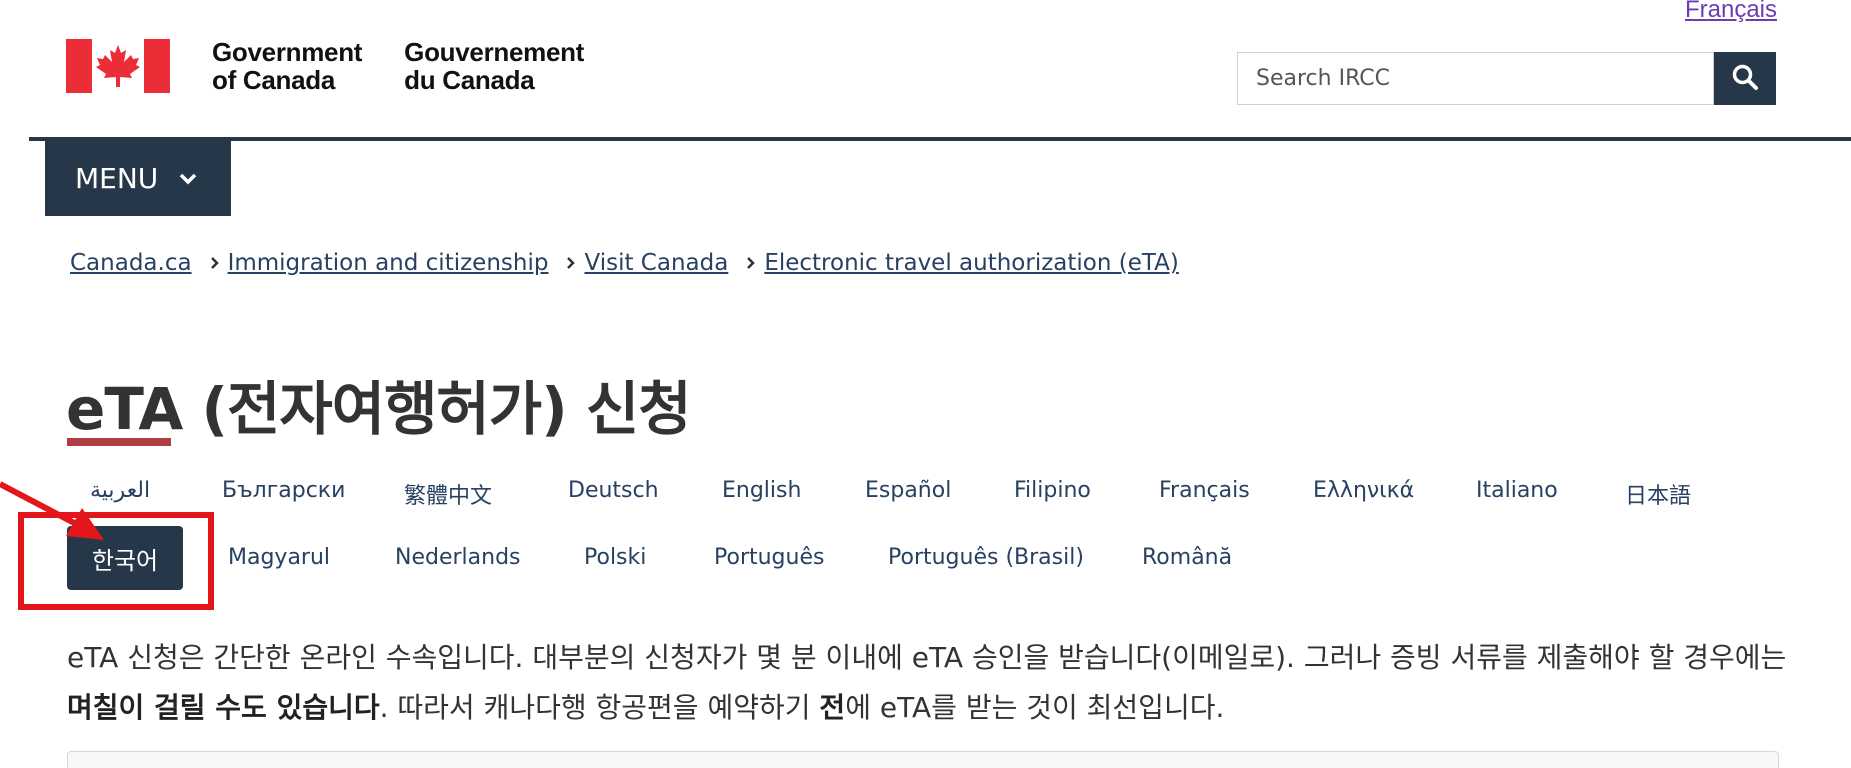 This screenshot has height=768, width=1851. I want to click on chevron-down-icon, so click(188, 179).